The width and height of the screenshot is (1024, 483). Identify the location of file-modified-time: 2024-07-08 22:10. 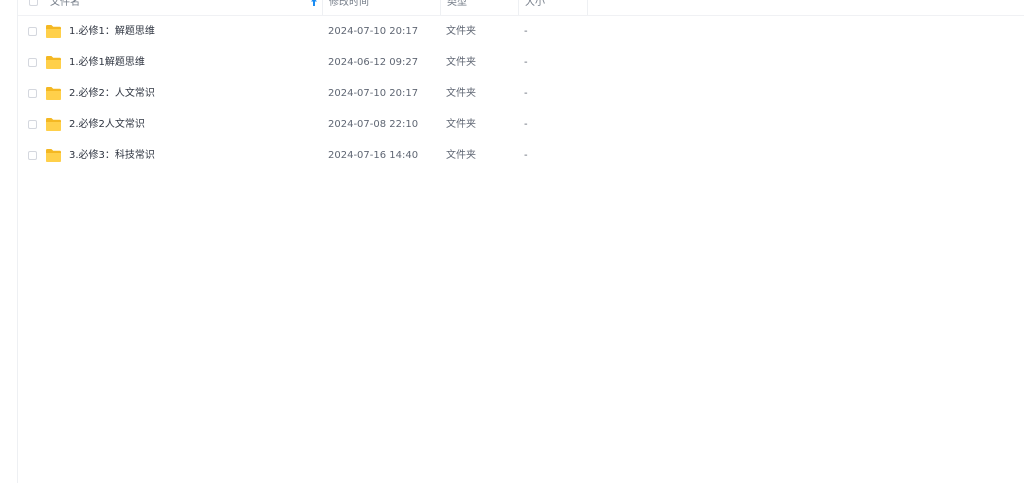
(373, 124).